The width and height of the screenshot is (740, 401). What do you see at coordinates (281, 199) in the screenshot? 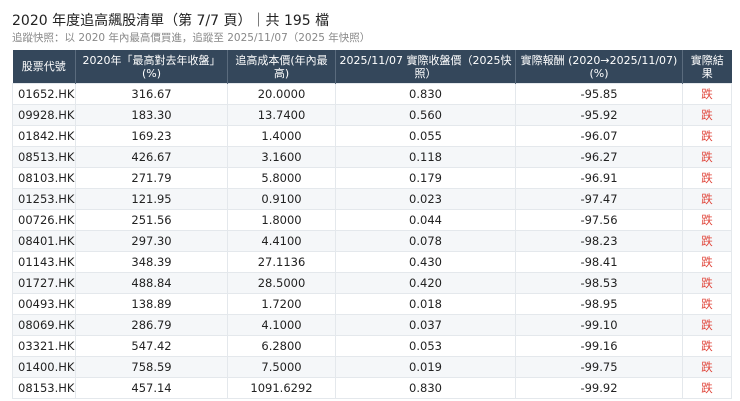
I see `cost-price-cell: 0.9100` at bounding box center [281, 199].